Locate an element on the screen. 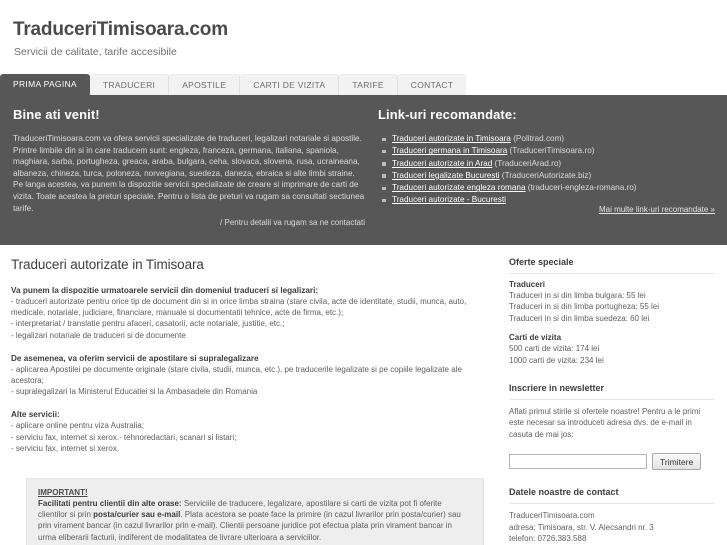  tab-contact: CONTACT is located at coordinates (432, 84).